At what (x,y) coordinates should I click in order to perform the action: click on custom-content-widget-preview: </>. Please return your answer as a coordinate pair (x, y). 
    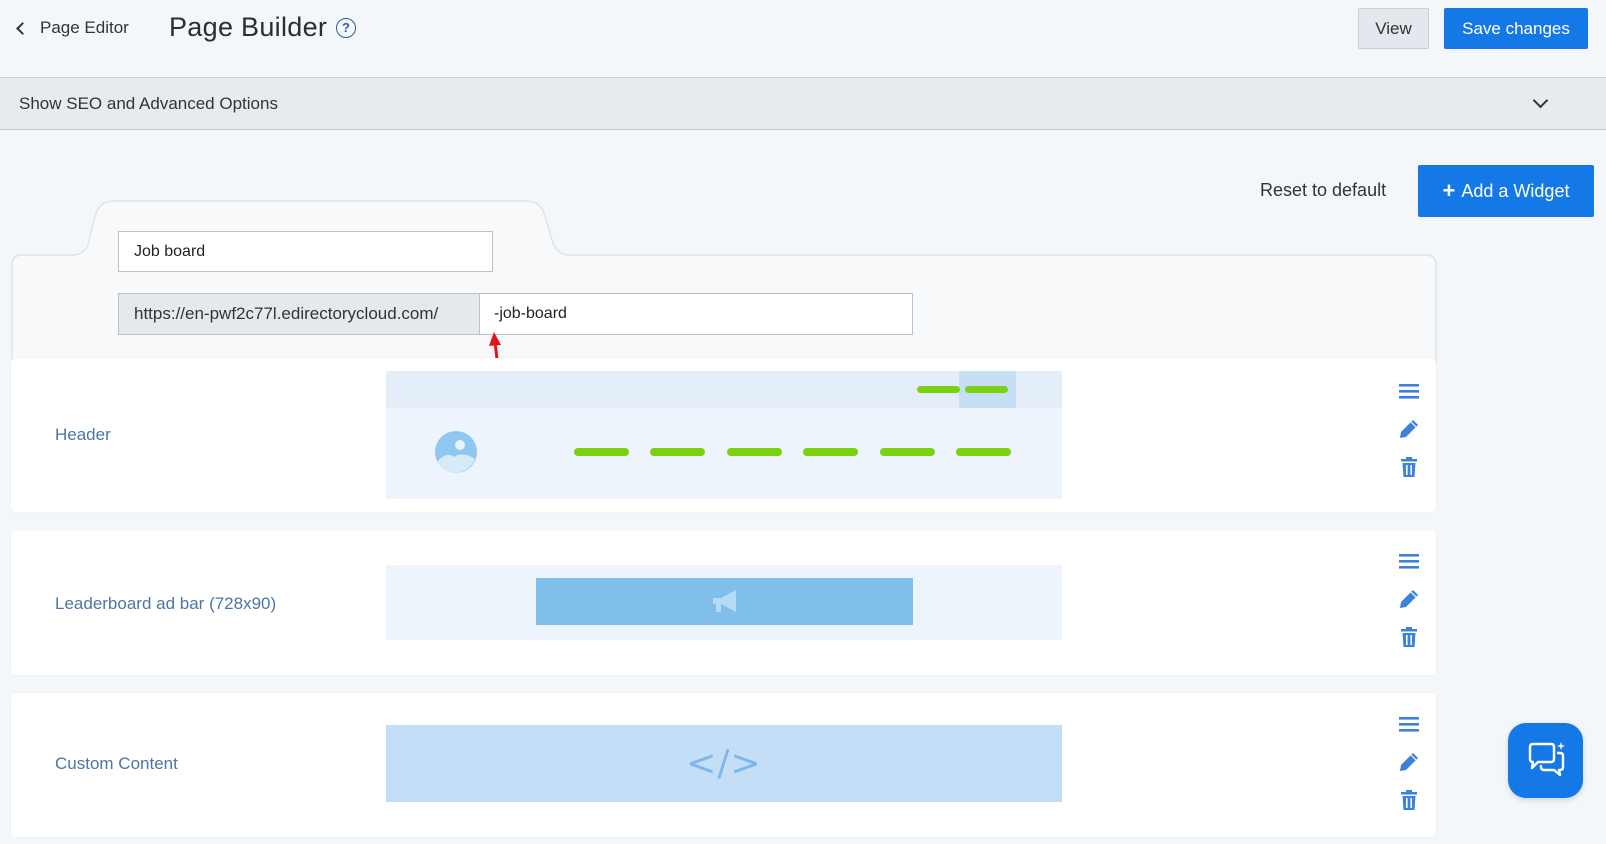
    Looking at the image, I should click on (724, 763).